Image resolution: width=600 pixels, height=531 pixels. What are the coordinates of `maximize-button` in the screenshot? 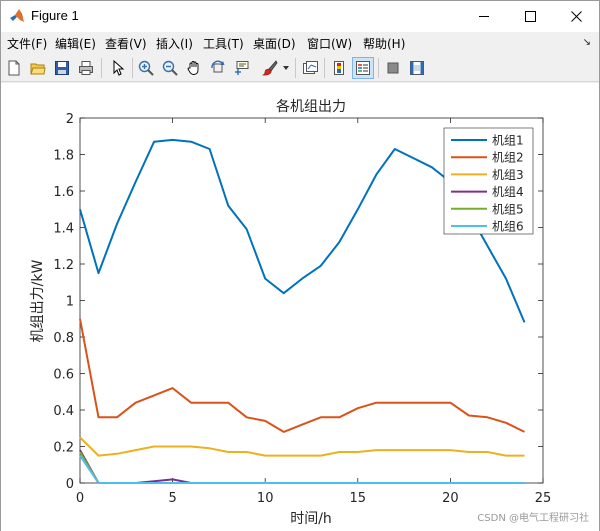 It's located at (530, 16).